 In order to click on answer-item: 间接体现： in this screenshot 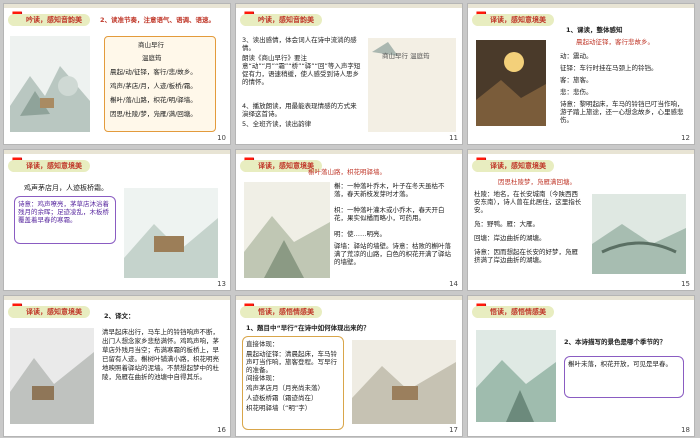, I will do `click(262, 378)`.